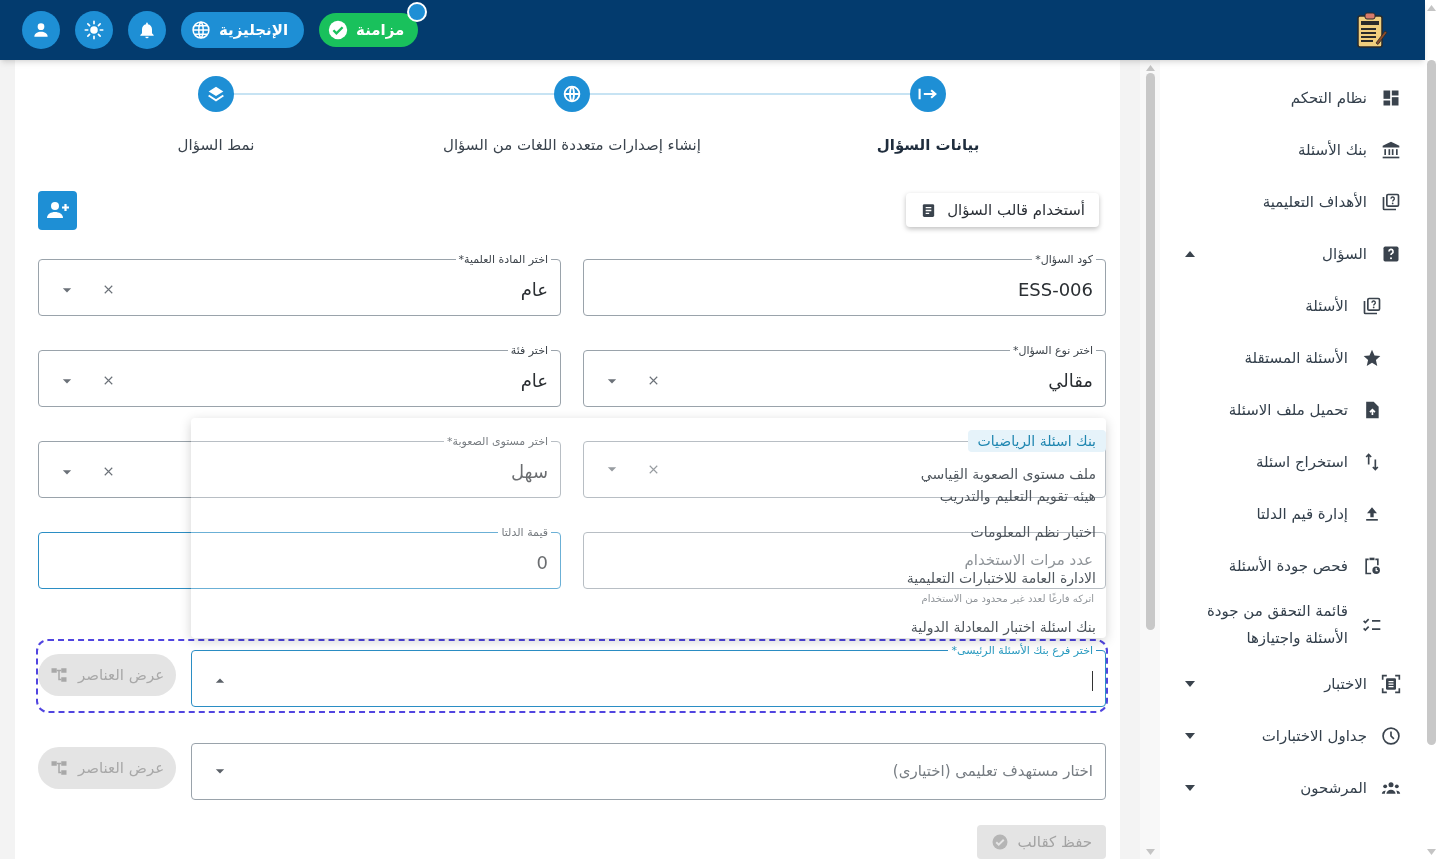  I want to click on select-field: اختر نوع السؤال* مقالي, so click(844, 375).